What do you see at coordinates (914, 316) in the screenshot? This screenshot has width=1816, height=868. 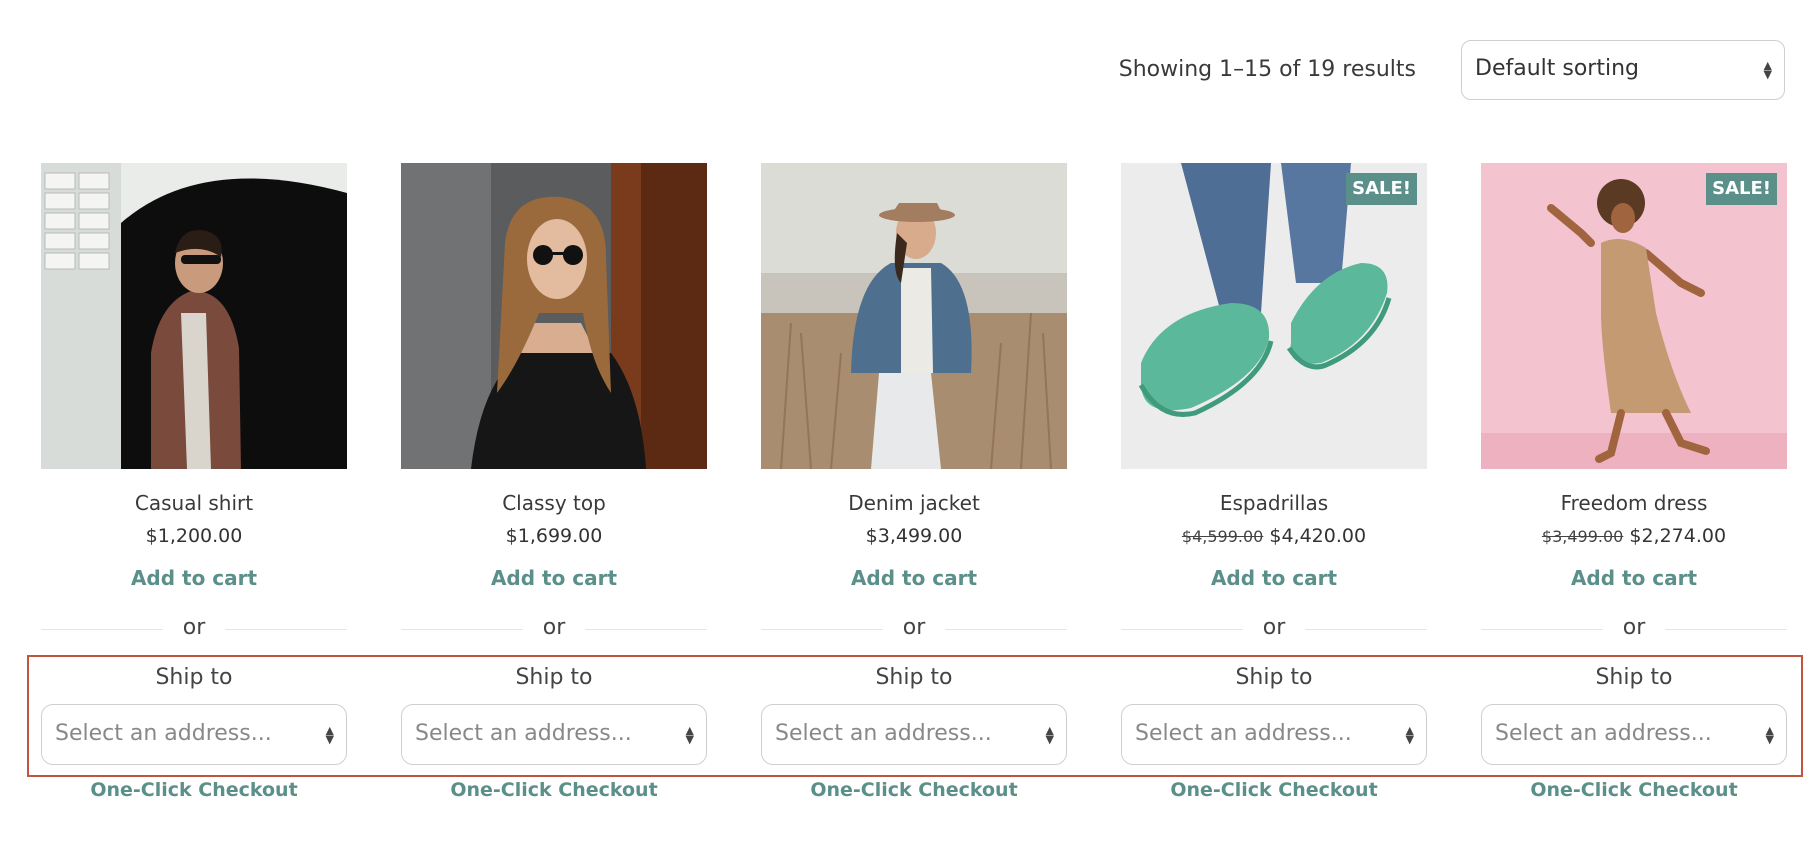 I see `product-image-denim-jacket` at bounding box center [914, 316].